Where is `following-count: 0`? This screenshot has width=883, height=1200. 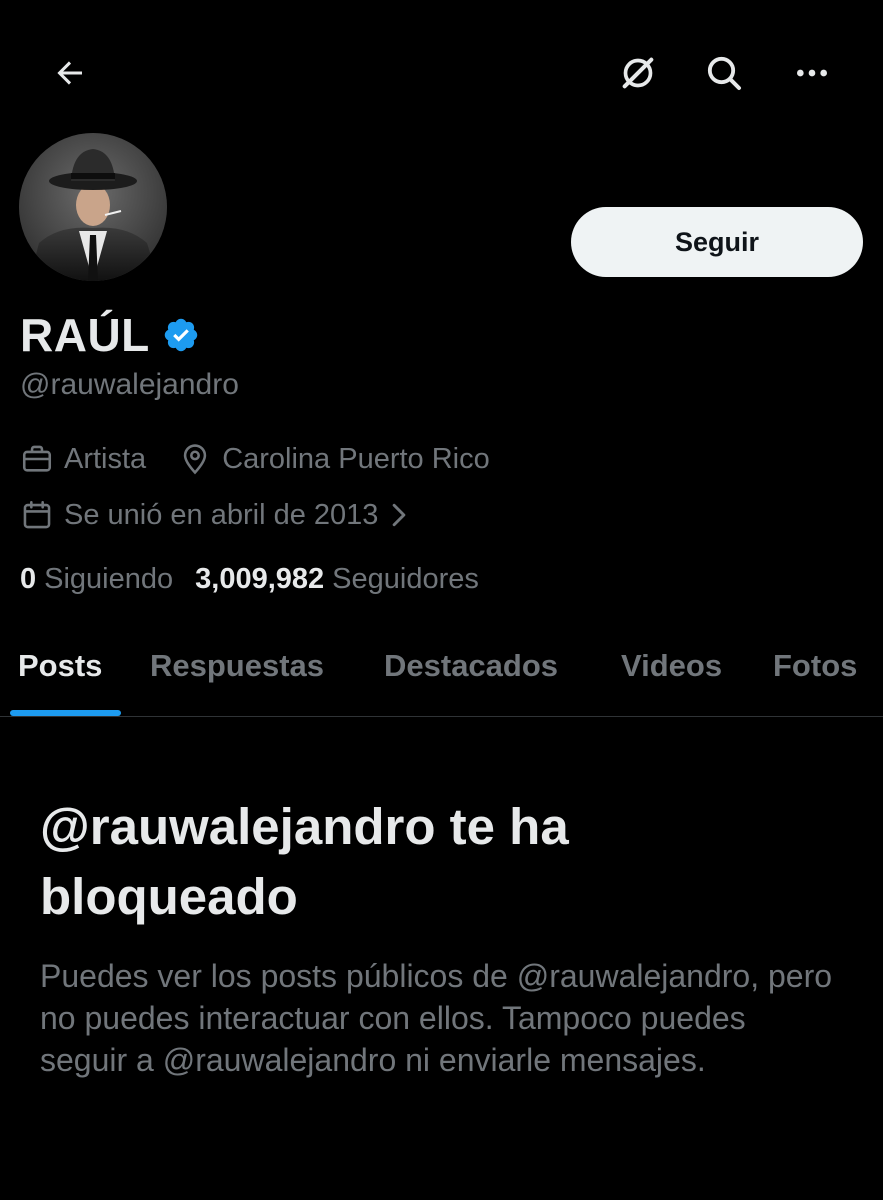 following-count: 0 is located at coordinates (28, 579).